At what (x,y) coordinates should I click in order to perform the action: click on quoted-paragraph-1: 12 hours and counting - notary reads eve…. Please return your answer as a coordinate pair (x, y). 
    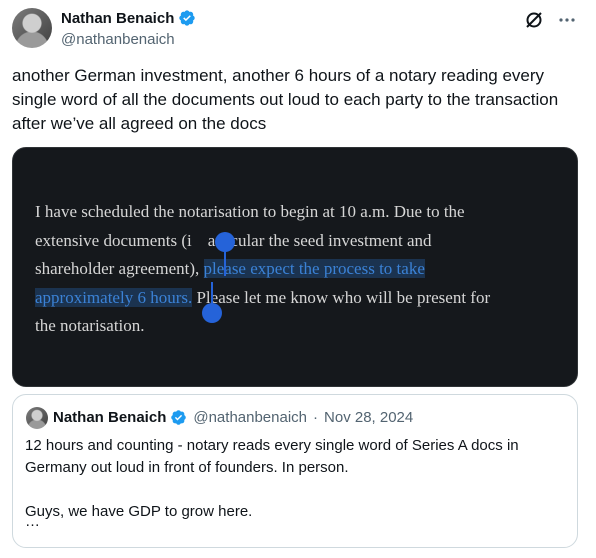
    Looking at the image, I should click on (272, 456).